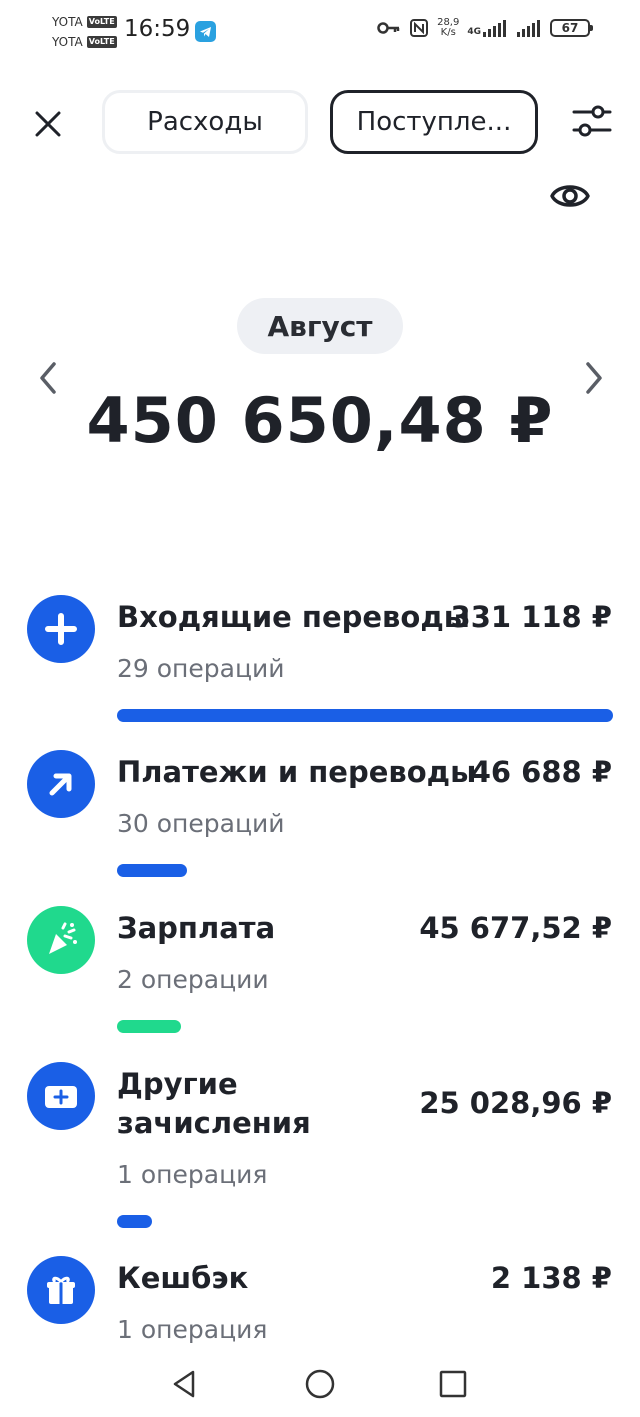  What do you see at coordinates (448, 32) in the screenshot?
I see `net-speed-unit: K/s` at bounding box center [448, 32].